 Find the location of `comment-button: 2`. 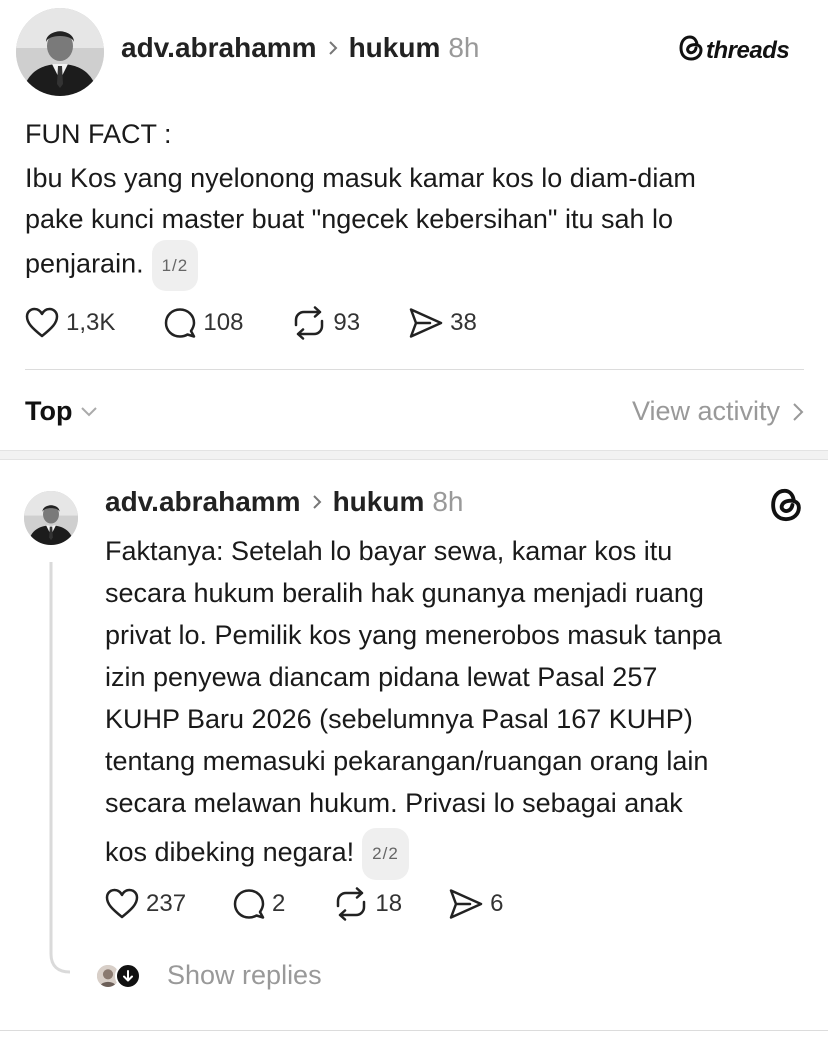

comment-button: 2 is located at coordinates (258, 904).